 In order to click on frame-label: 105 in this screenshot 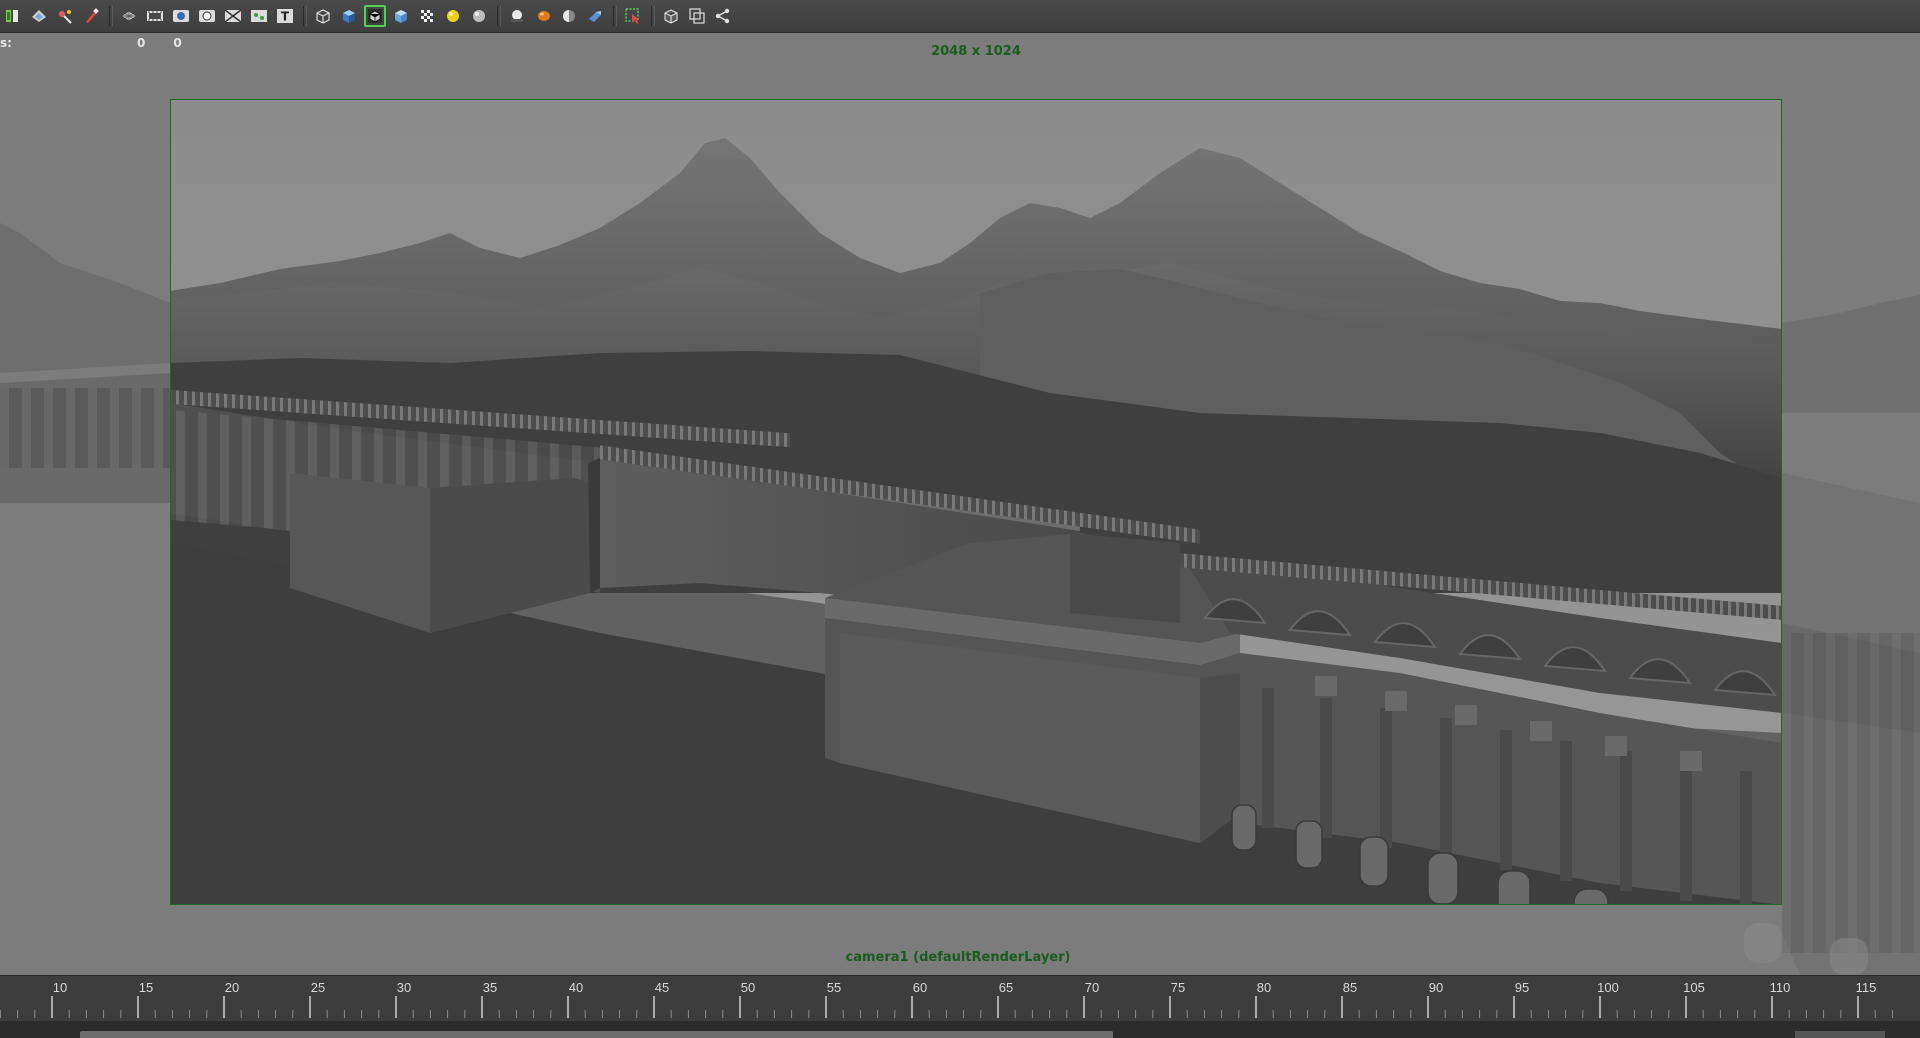, I will do `click(1694, 987)`.